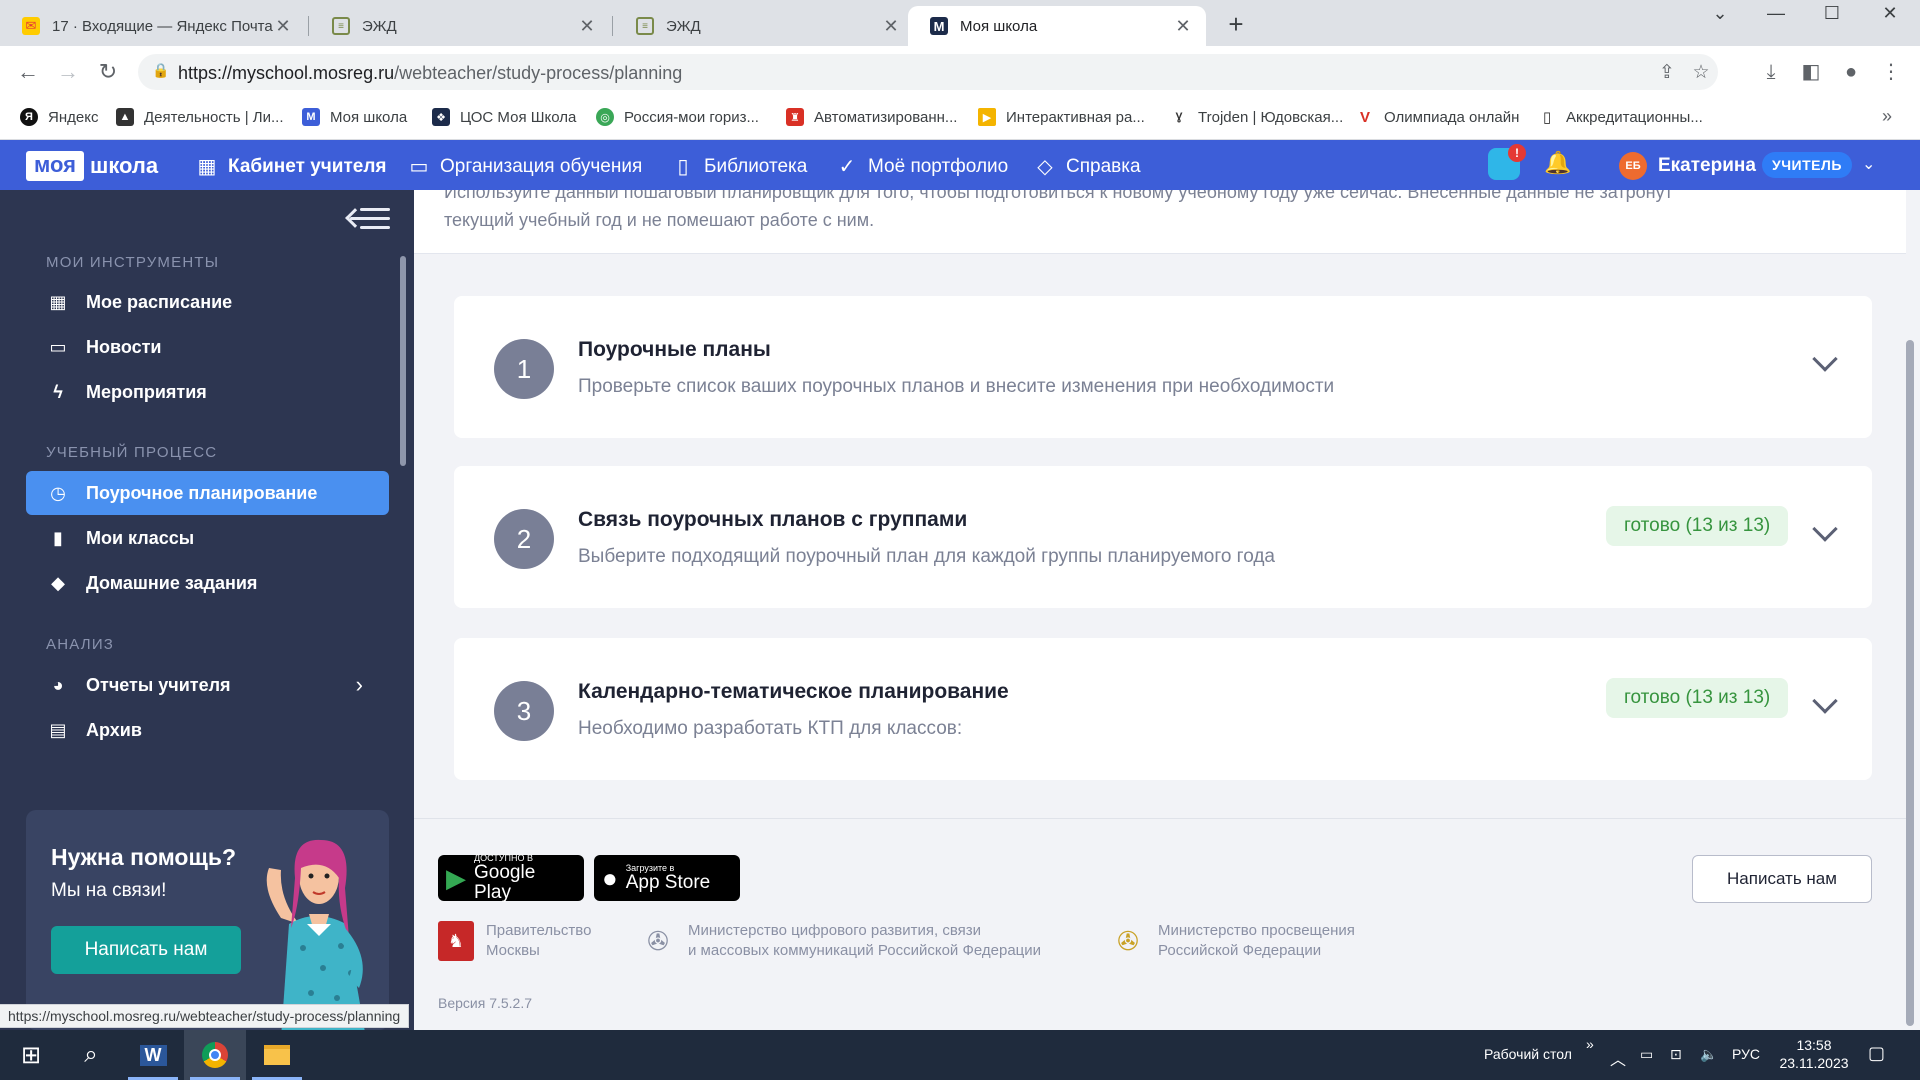 This screenshot has height=1080, width=1920. Describe the element at coordinates (207, 685) in the screenshot. I see `sidebar-item-teacher-reports: ◕ Отчеты учителя ›` at that location.